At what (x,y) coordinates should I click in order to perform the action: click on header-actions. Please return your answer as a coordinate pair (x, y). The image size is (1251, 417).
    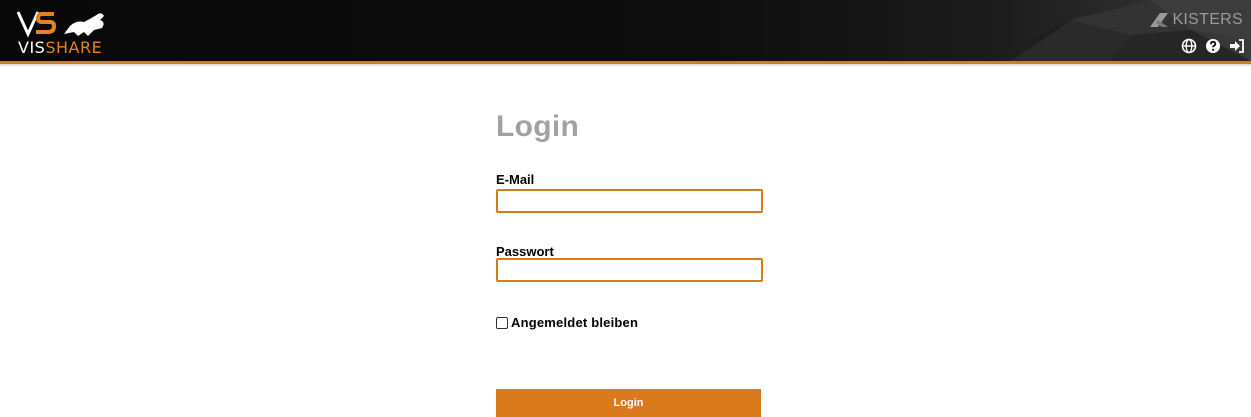
    Looking at the image, I should click on (1213, 46).